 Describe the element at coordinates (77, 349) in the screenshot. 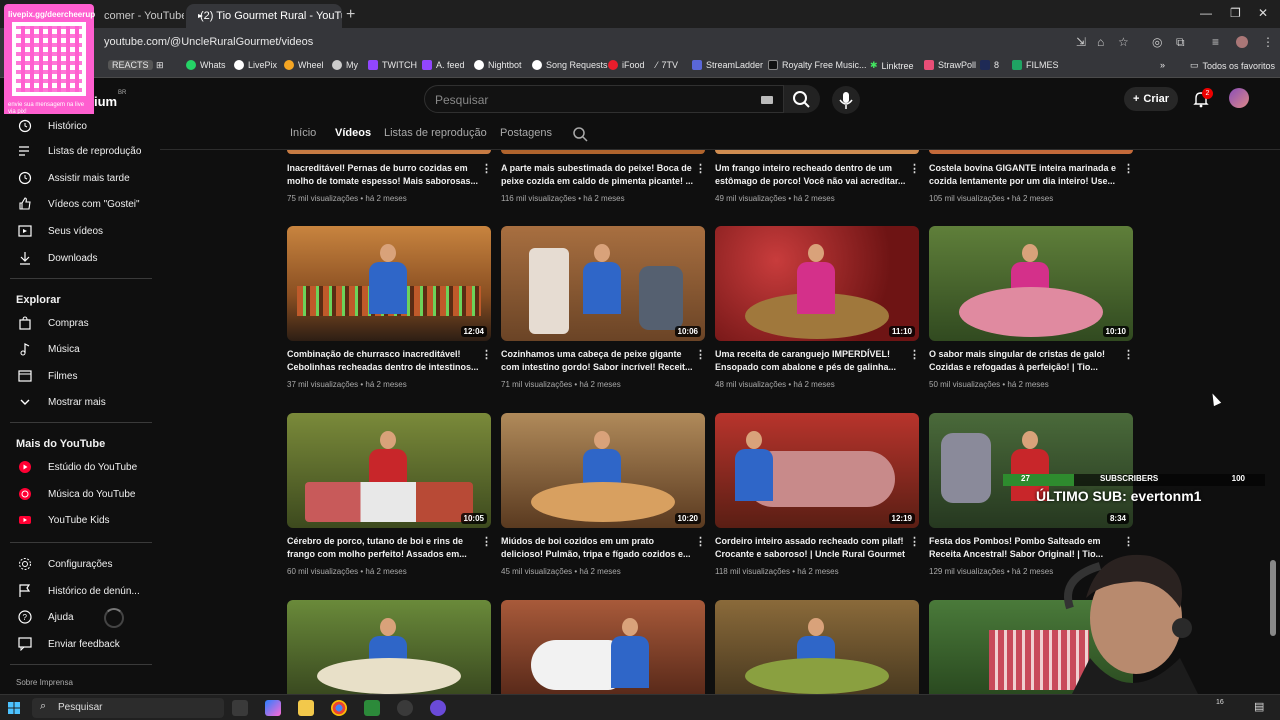

I see `sidebar-item-music: Música` at that location.